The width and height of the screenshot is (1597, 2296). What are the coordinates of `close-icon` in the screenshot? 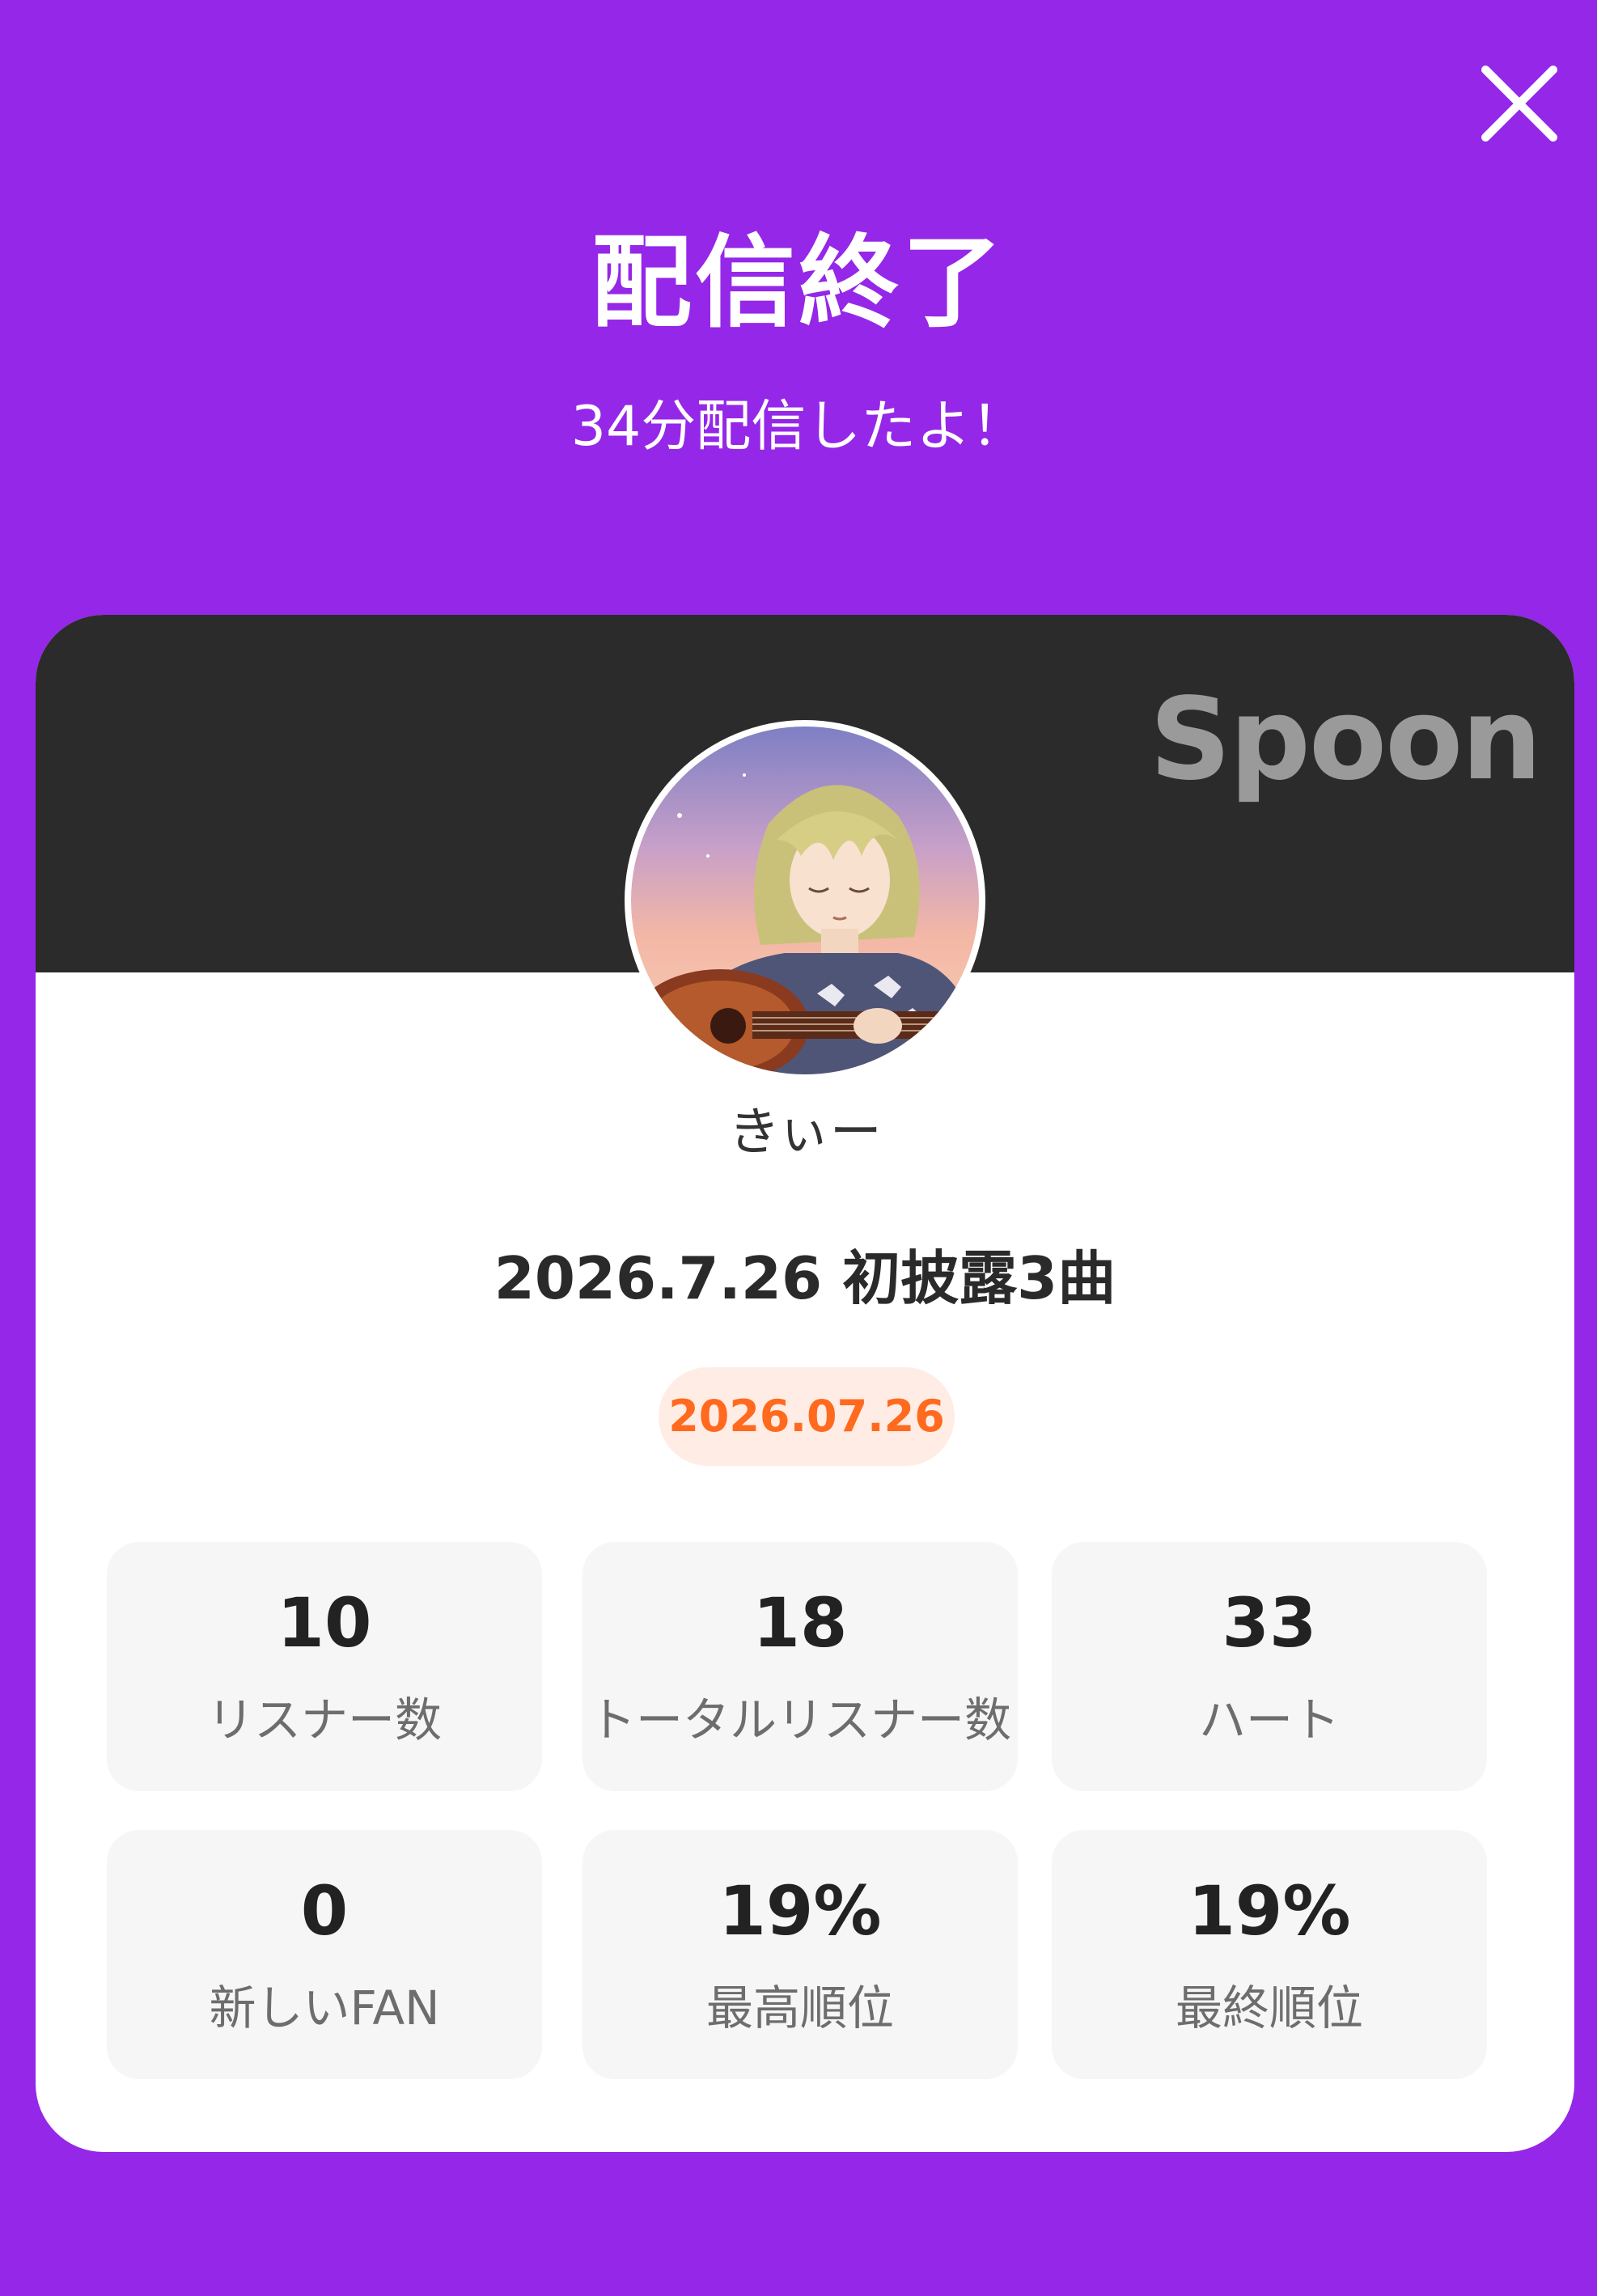 It's located at (1519, 104).